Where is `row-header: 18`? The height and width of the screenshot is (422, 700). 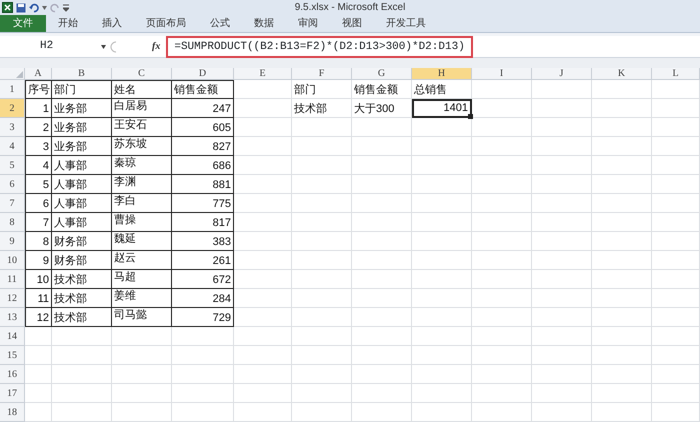
row-header: 18 is located at coordinates (12, 412).